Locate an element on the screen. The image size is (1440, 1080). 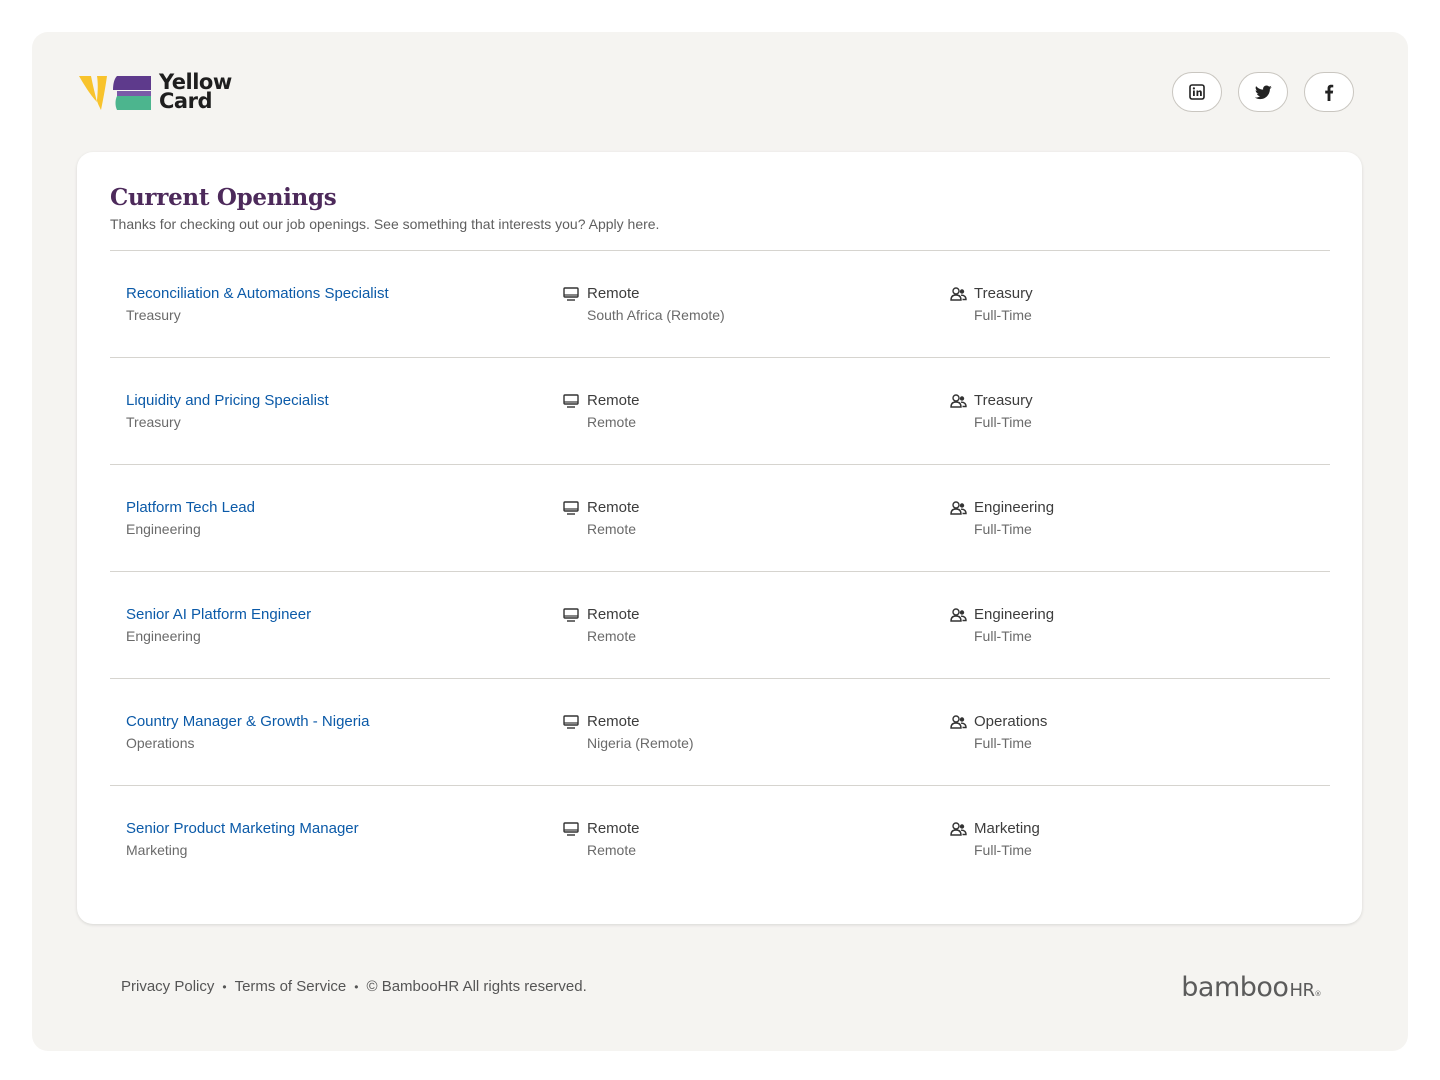
job-title-link: Liquidity and Pricing Specialist is located at coordinates (336, 401).